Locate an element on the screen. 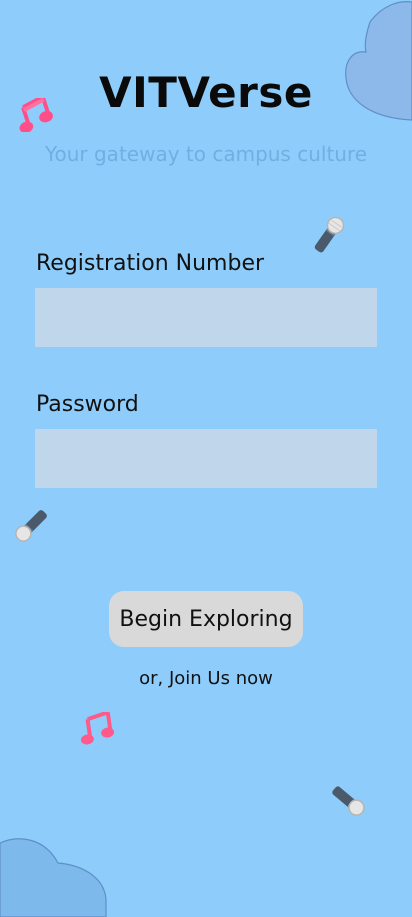  begin-exploring-button: Begin Exploring is located at coordinates (206, 619).